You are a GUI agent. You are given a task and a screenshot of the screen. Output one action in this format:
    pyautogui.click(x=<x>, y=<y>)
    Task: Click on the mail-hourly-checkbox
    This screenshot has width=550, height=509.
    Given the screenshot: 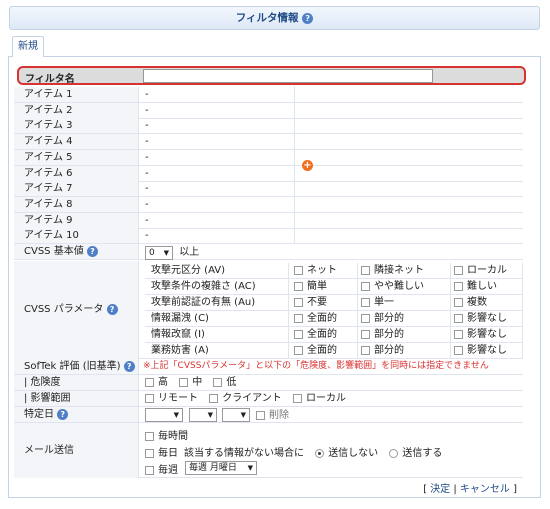 What is the action you would take?
    pyautogui.click(x=149, y=436)
    